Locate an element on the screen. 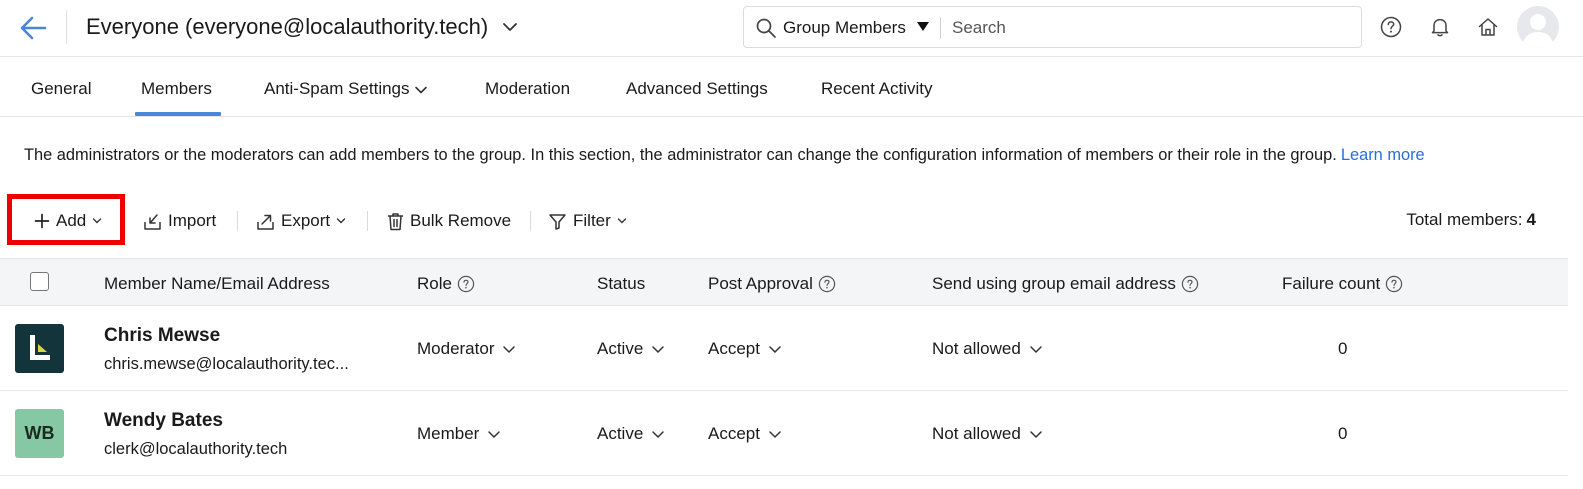  import-label: Import is located at coordinates (192, 220).